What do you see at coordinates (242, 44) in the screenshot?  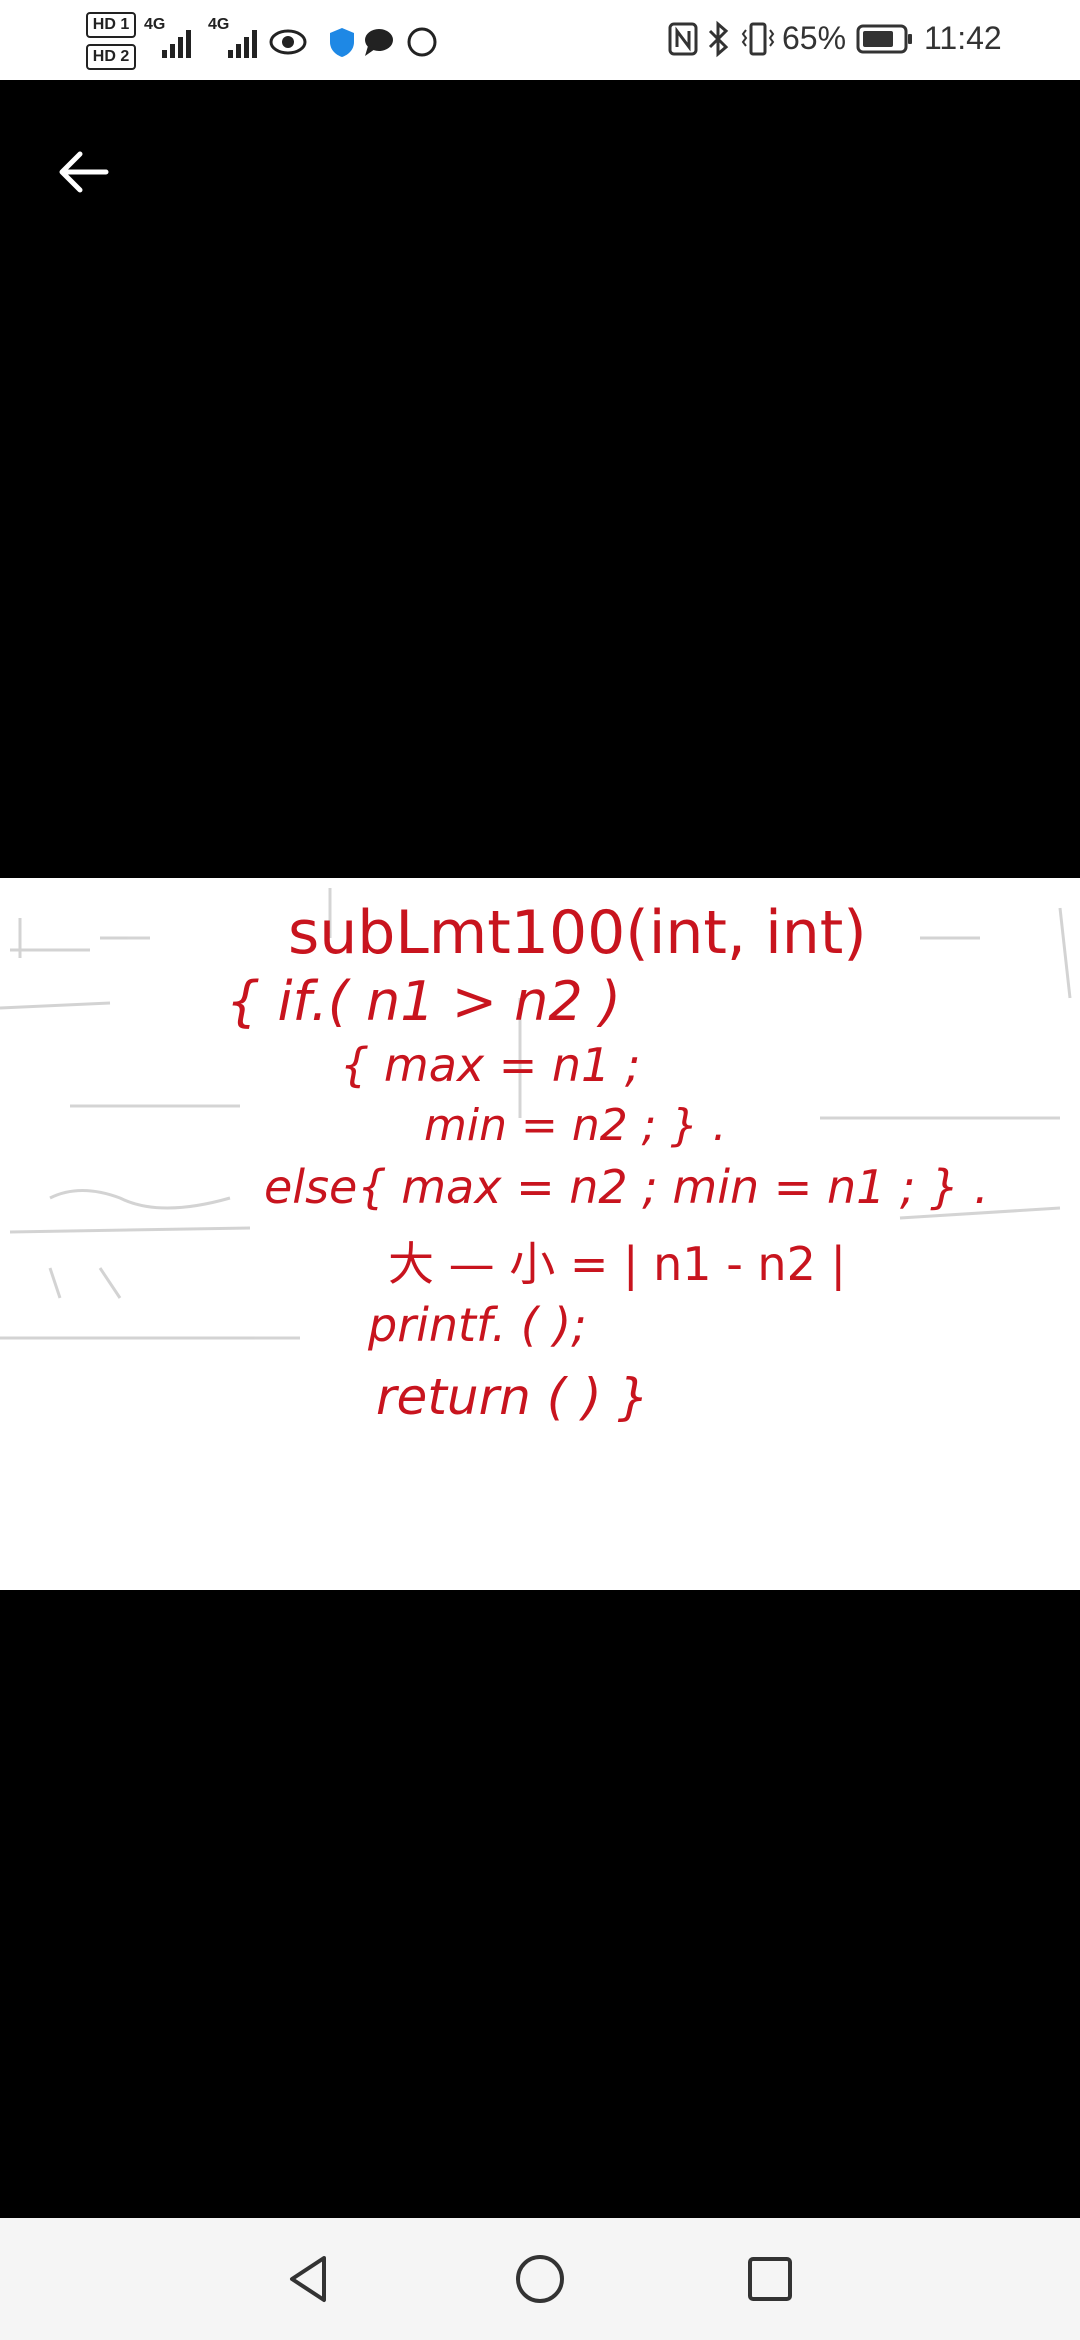 I see `signal2-icon` at bounding box center [242, 44].